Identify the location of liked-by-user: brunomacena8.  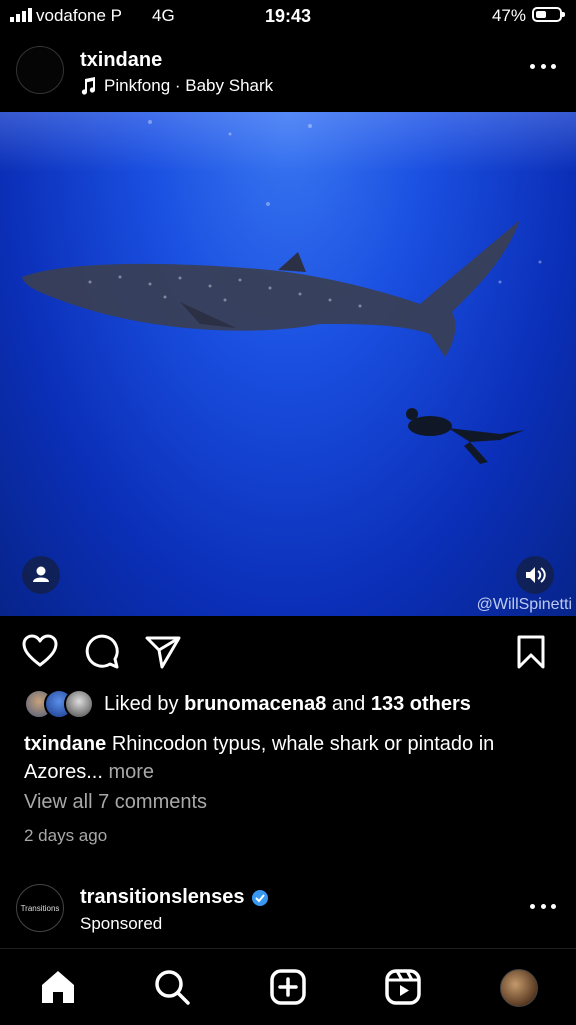
(255, 704).